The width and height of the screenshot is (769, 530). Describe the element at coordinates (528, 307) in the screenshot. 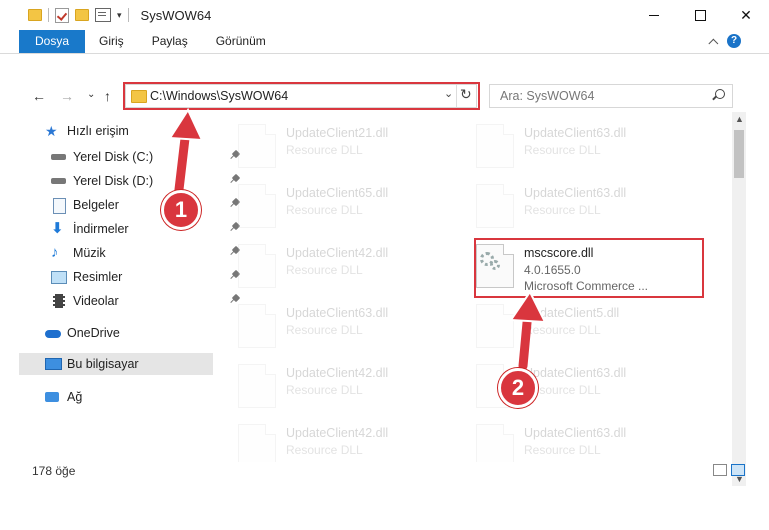

I see `arrow-2-head` at that location.